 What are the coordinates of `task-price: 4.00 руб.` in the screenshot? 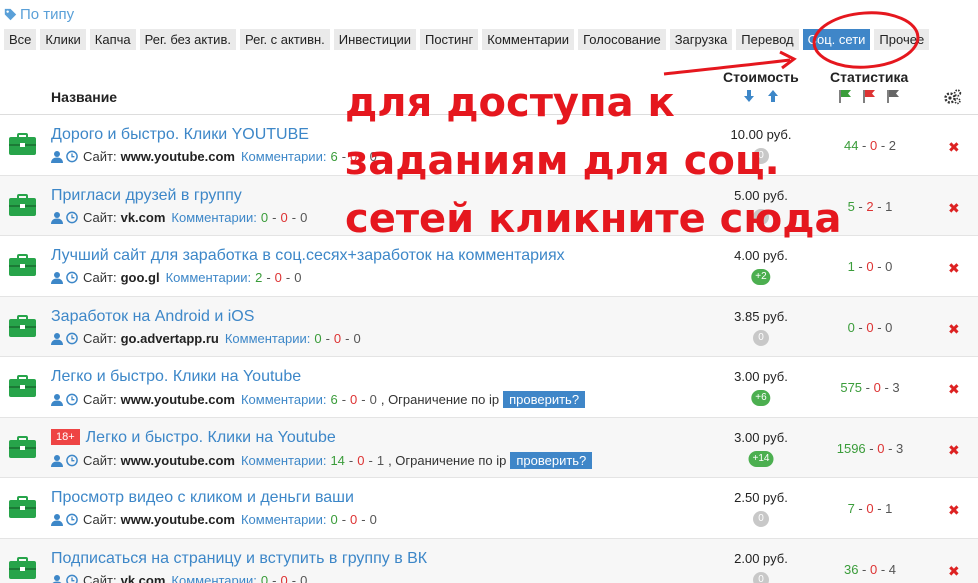 It's located at (761, 255).